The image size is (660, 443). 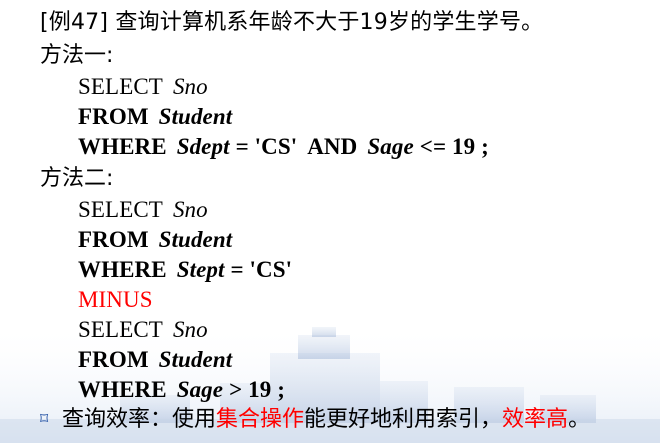 I want to click on method-one-where-line: WHERE Sdept = 'CS' AND Sage <= 19 ;, so click(x=283, y=147).